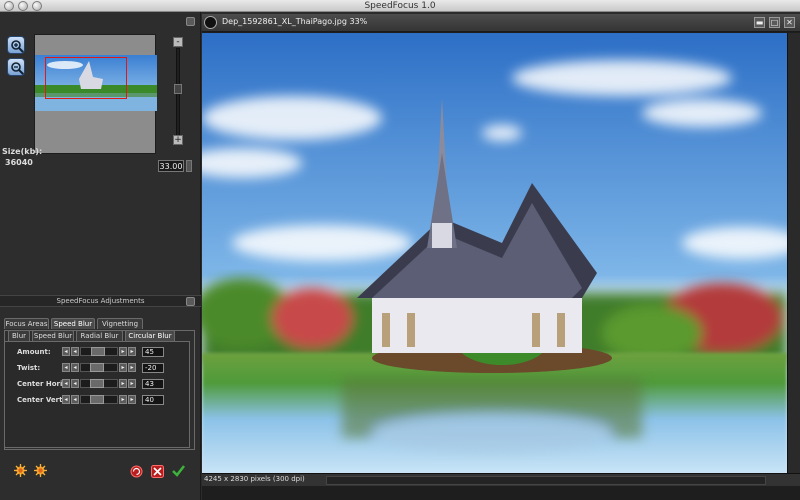 The height and width of the screenshot is (500, 800). I want to click on adjustments-header: SpeedFocus Adjustments, so click(100, 301).